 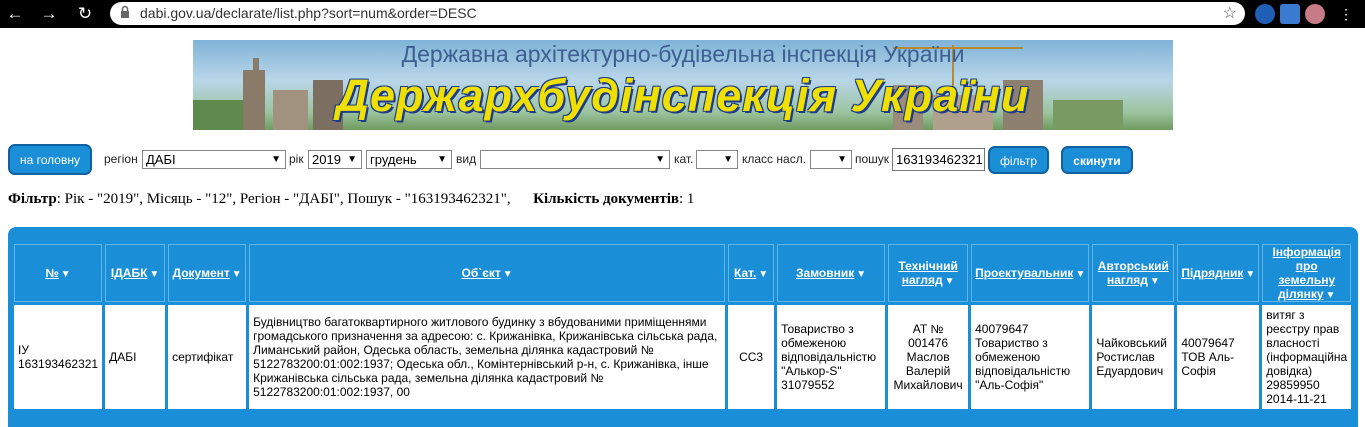 I want to click on region-select-value: ДАБІ, so click(x=161, y=159).